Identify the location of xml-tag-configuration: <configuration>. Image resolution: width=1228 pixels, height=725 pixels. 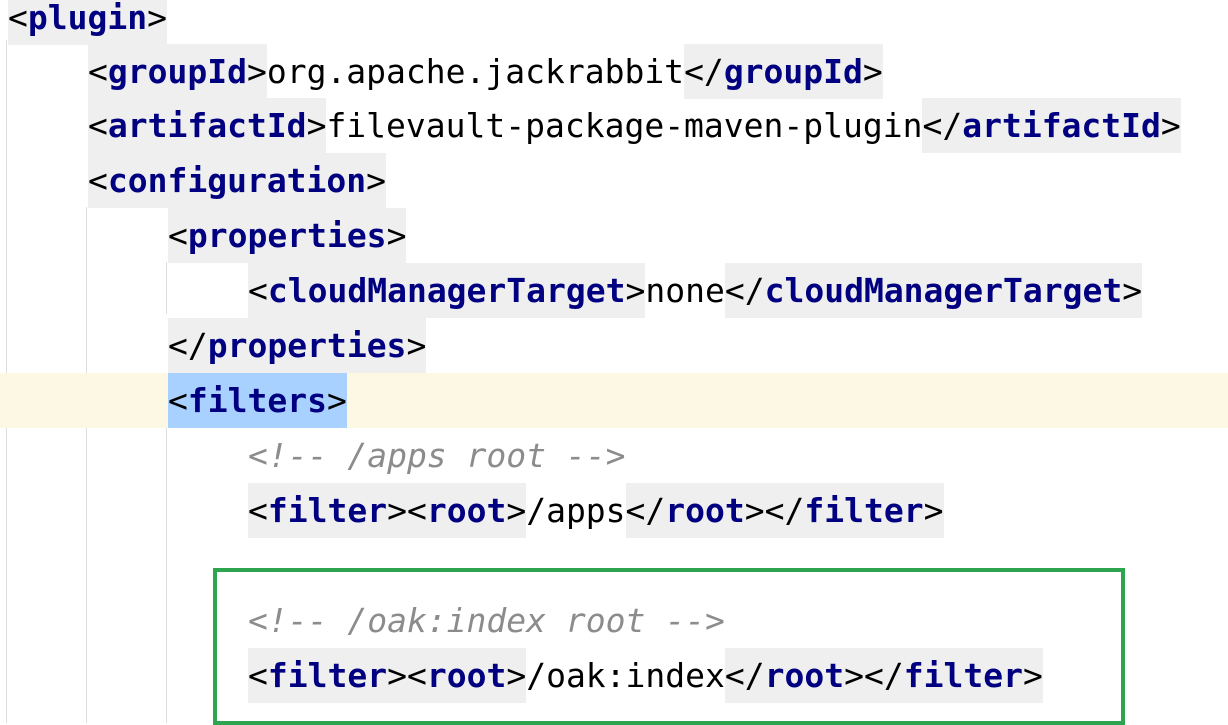
(237, 180).